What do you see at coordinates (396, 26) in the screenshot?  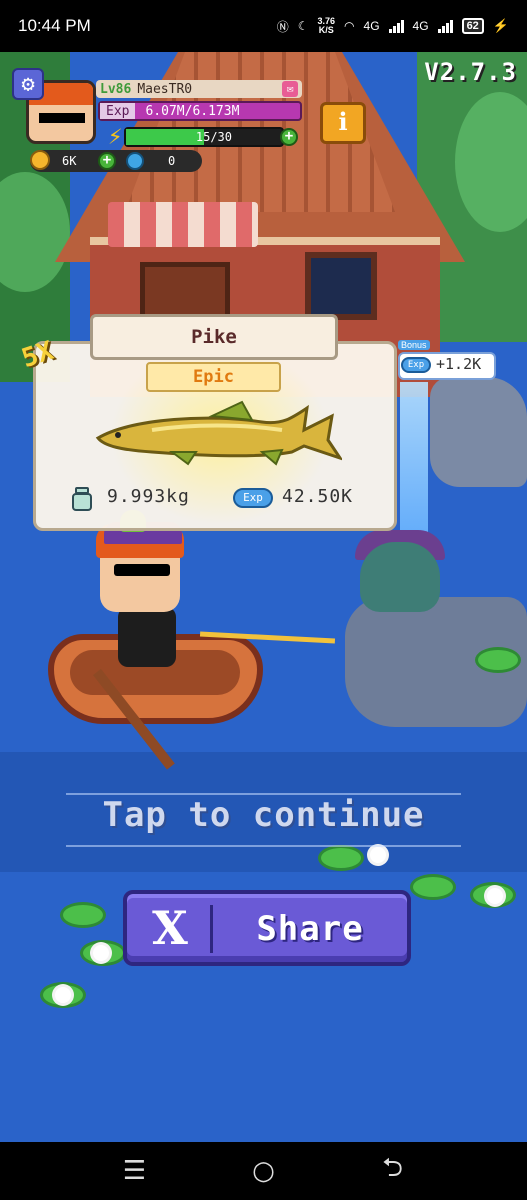 I see `signal-icon` at bounding box center [396, 26].